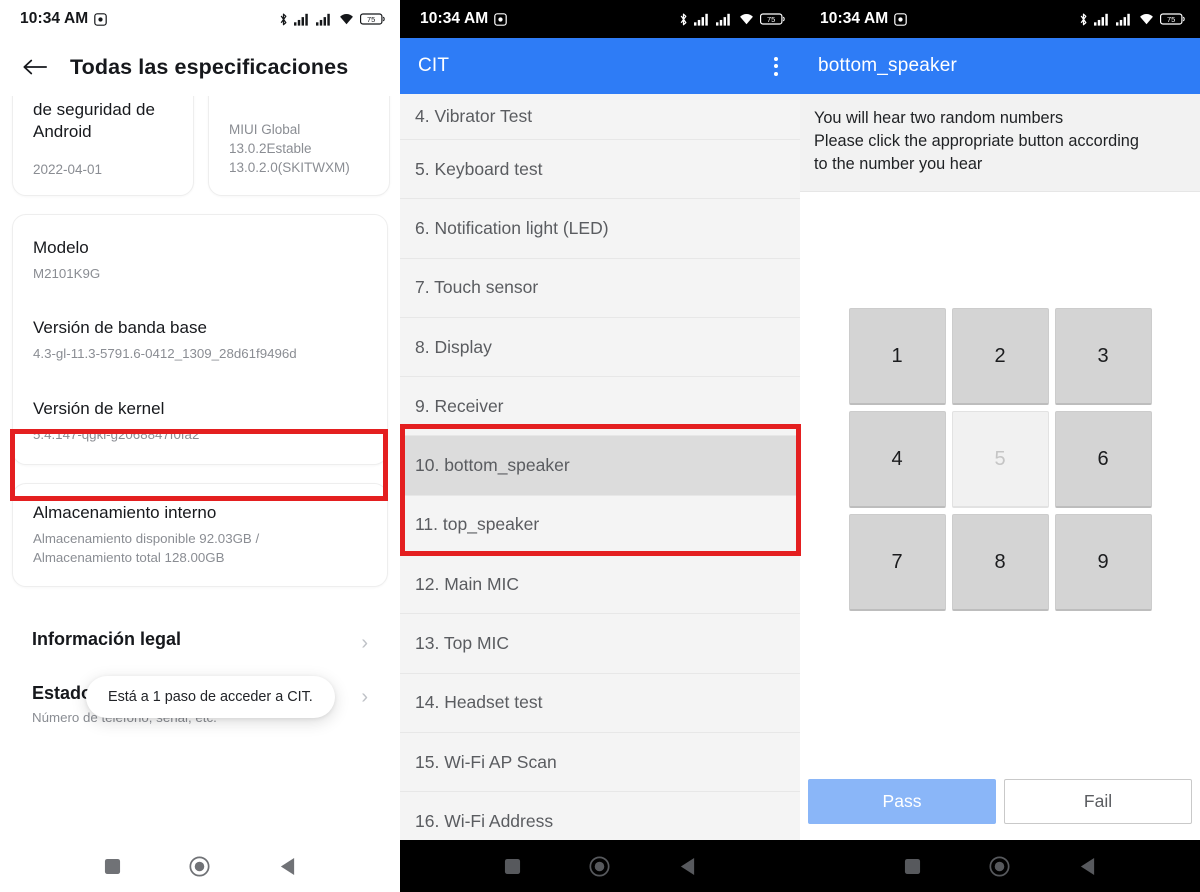 Image resolution: width=1200 pixels, height=892 pixels. Describe the element at coordinates (61, 247) in the screenshot. I see `spec-label: Modelo` at that location.